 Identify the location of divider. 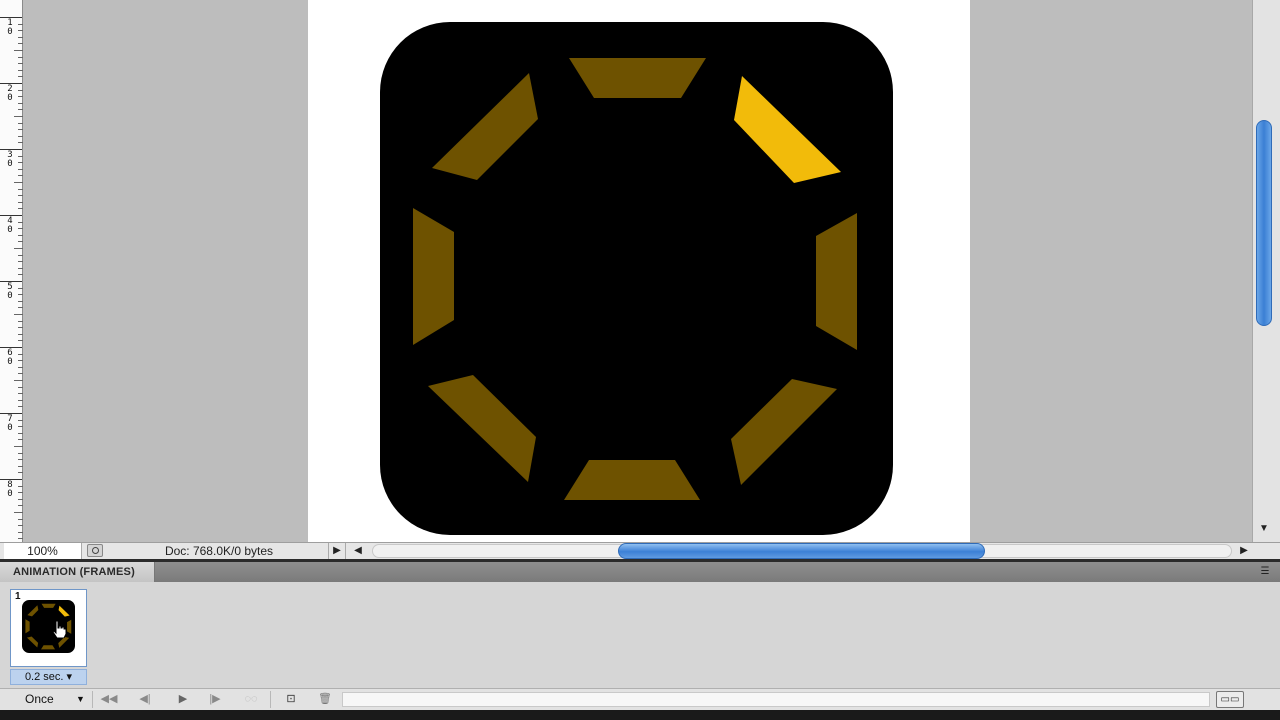
(270, 699).